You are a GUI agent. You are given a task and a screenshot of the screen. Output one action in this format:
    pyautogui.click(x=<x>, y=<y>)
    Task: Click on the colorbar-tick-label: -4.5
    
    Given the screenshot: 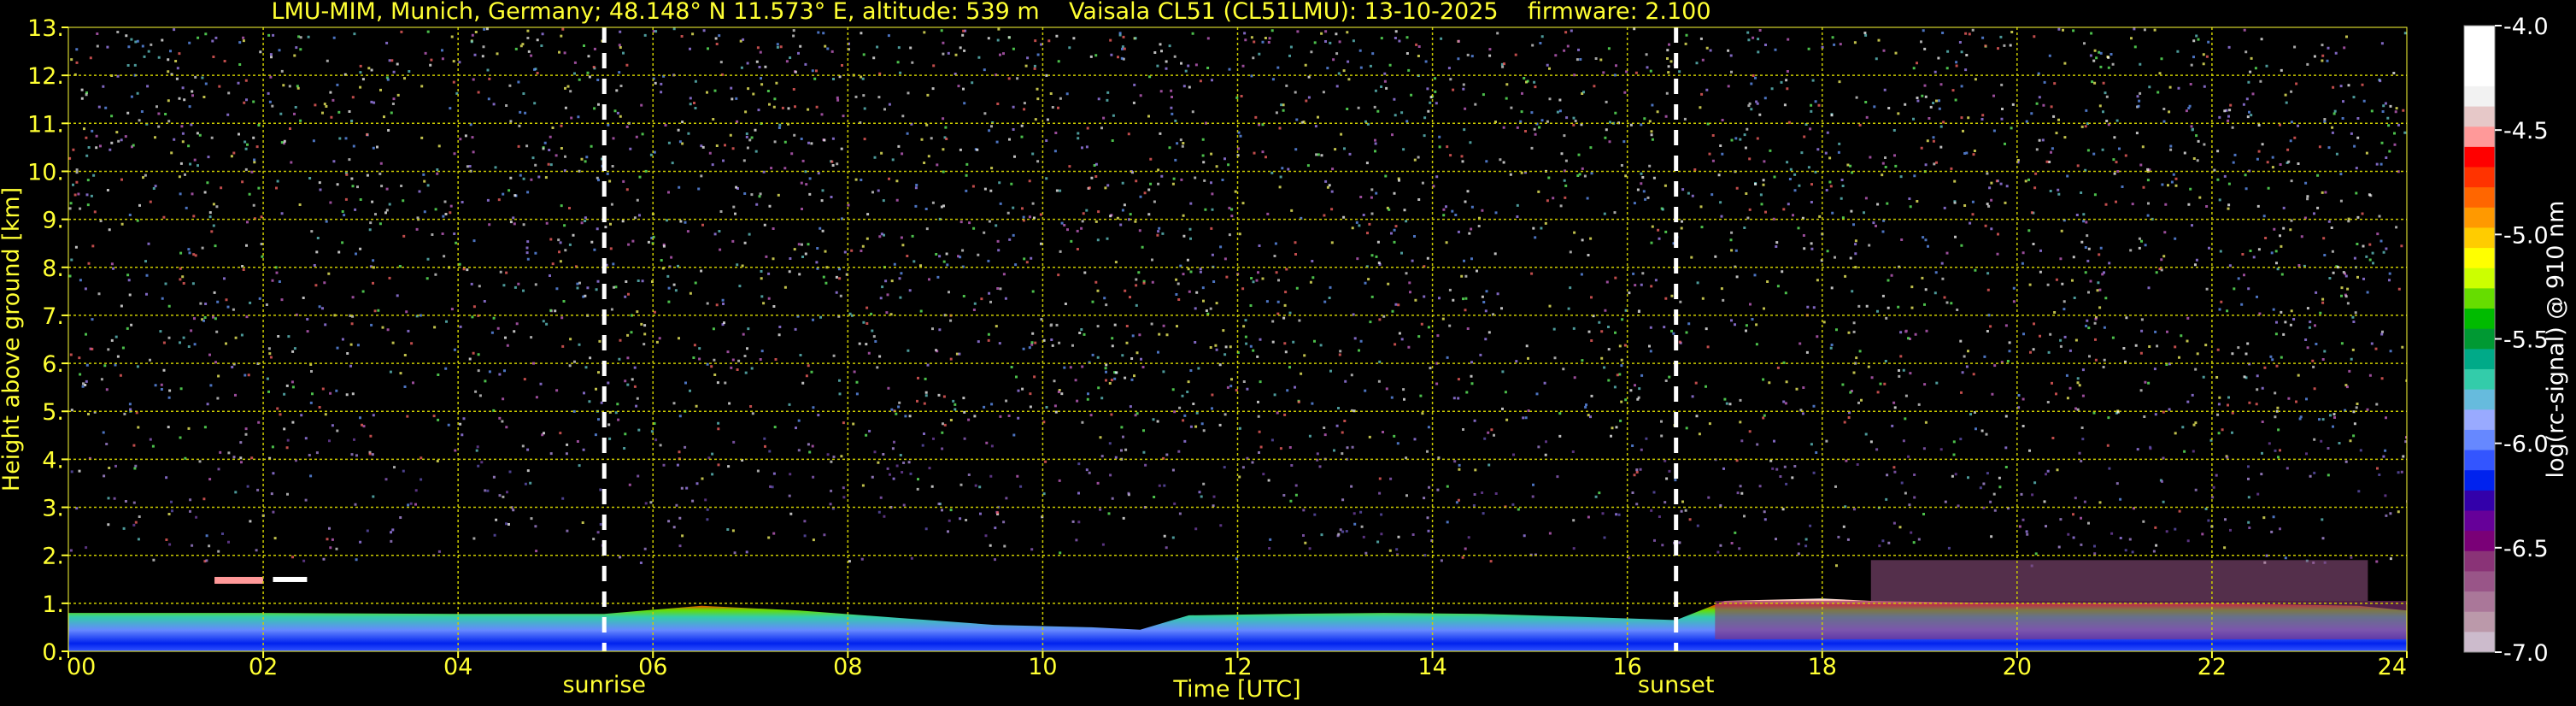 What is the action you would take?
    pyautogui.click(x=2526, y=131)
    